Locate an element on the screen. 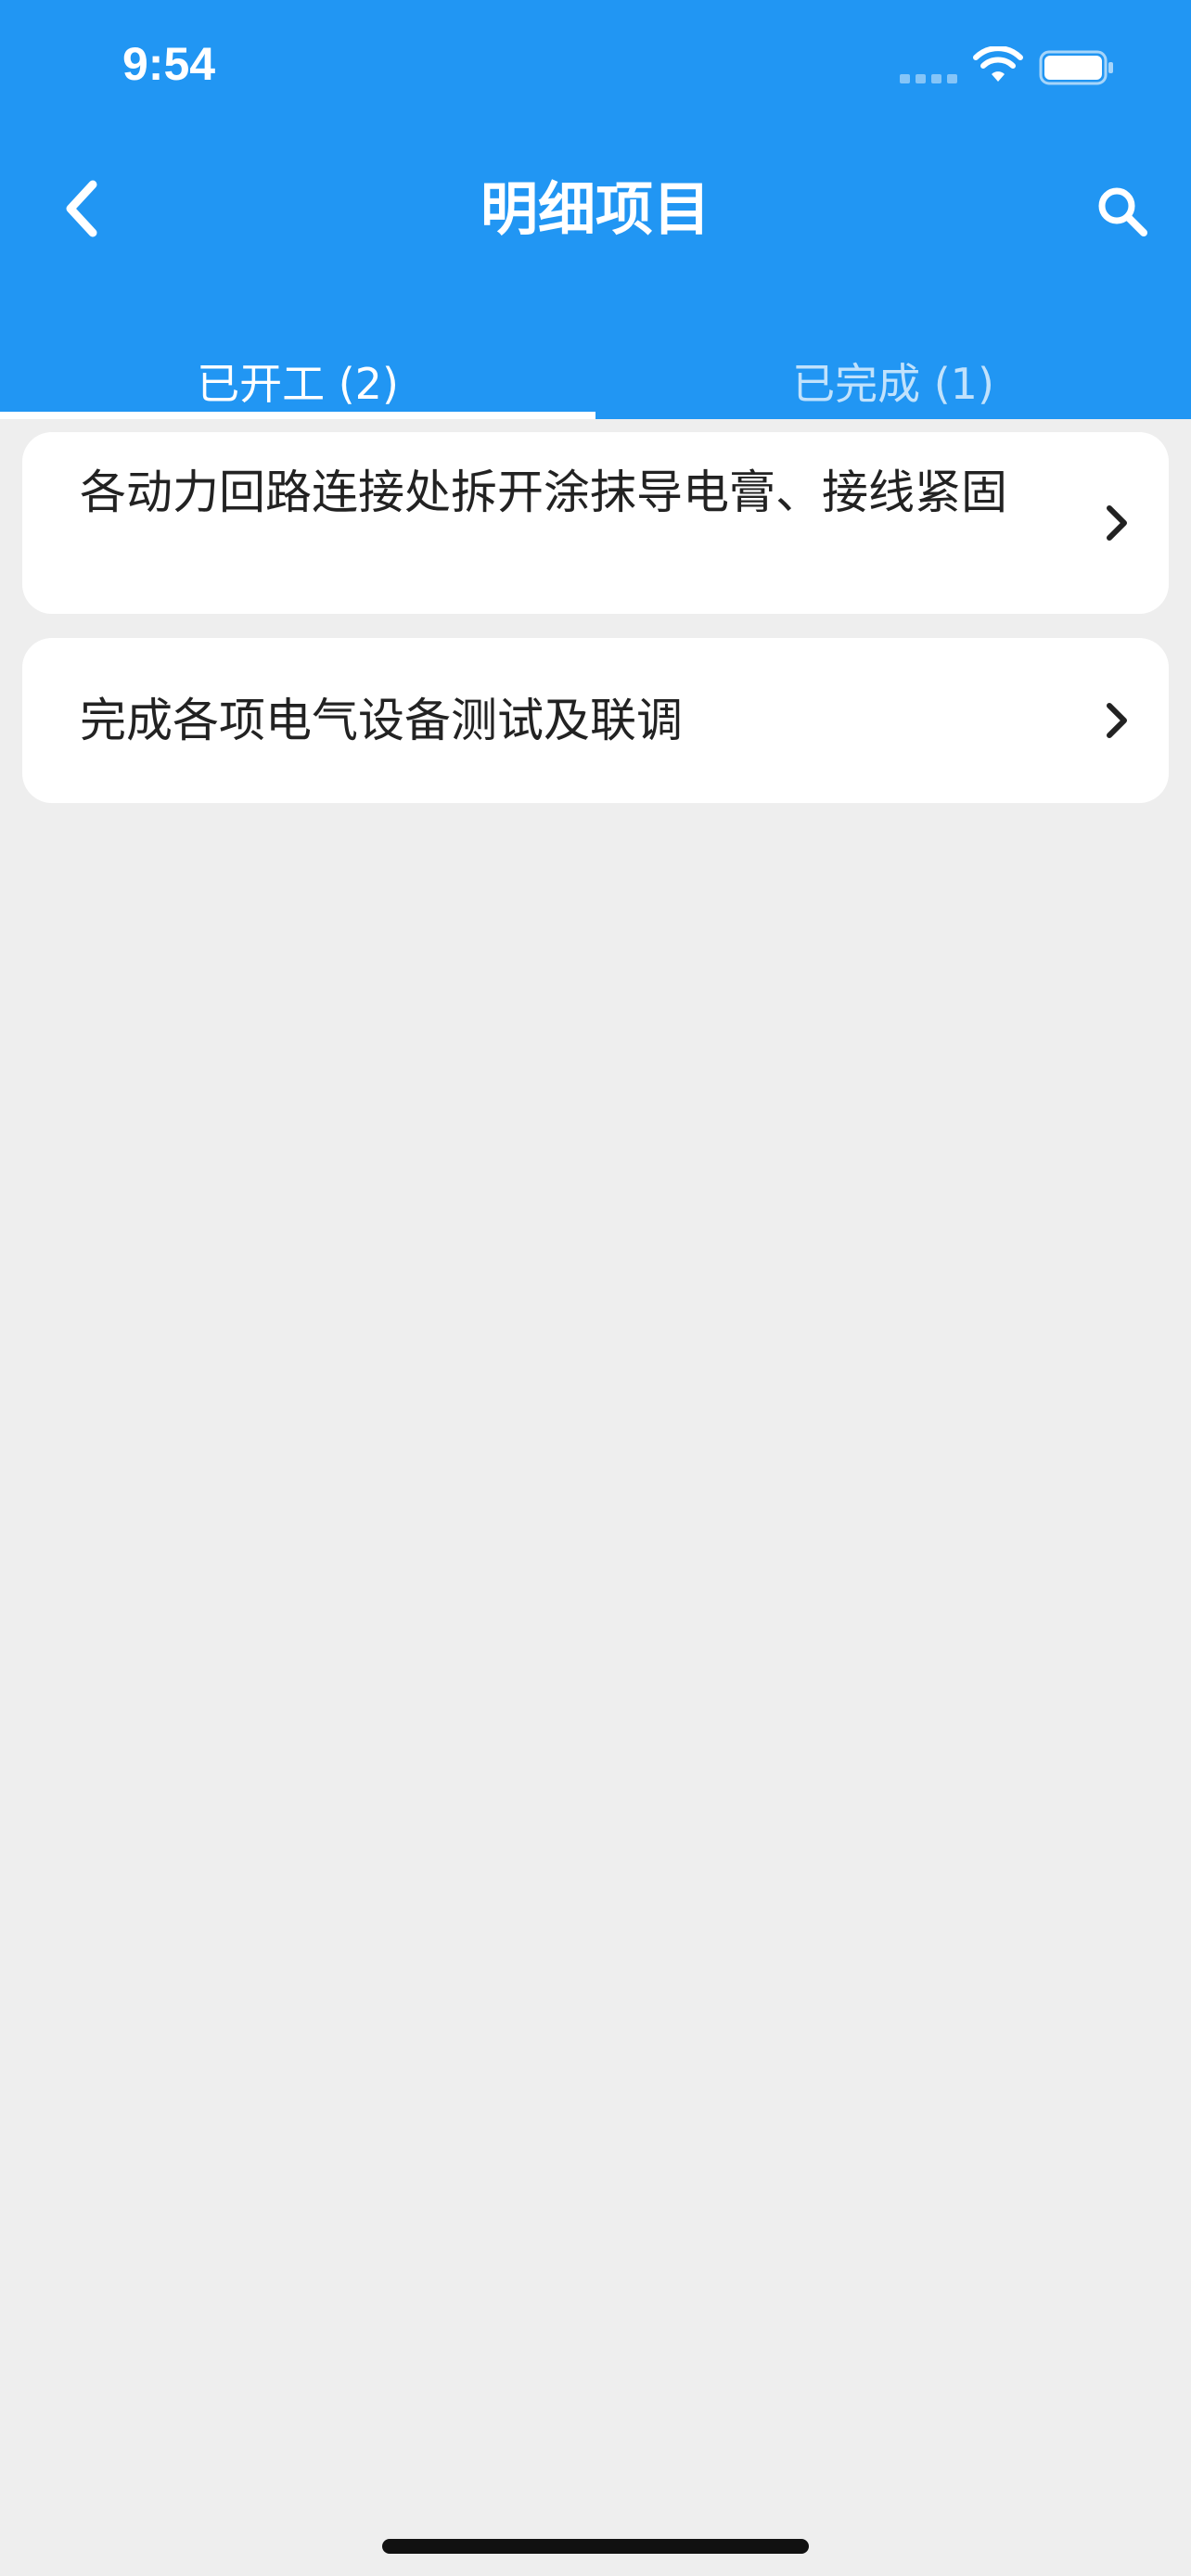 This screenshot has height=2576, width=1191. list-item: 各动力回路连接处拆开涂抹导电膏、接线紧固 is located at coordinates (595, 523).